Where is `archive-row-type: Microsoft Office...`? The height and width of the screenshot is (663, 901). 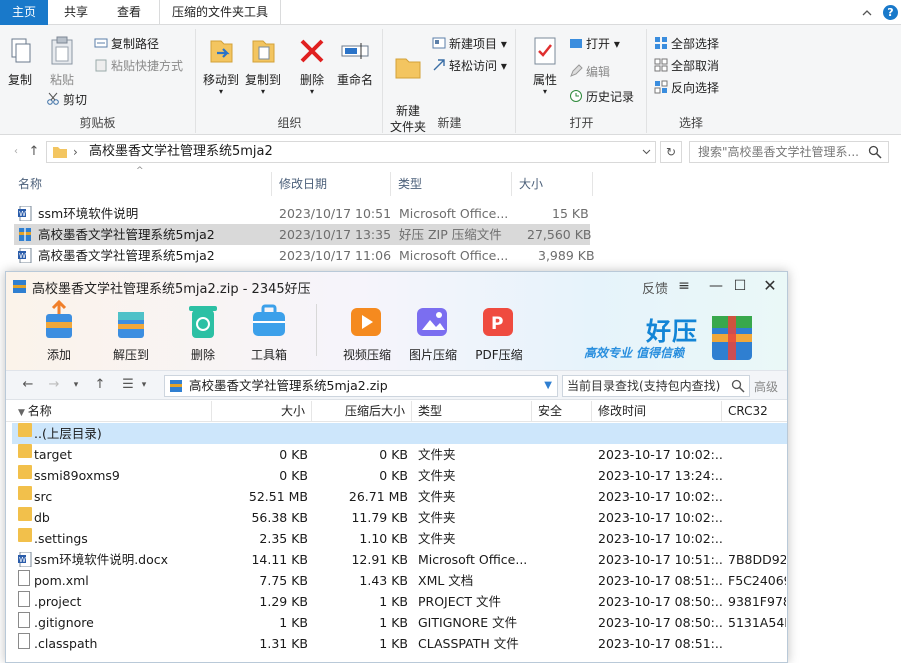
archive-row-type: Microsoft Office... is located at coordinates (473, 559).